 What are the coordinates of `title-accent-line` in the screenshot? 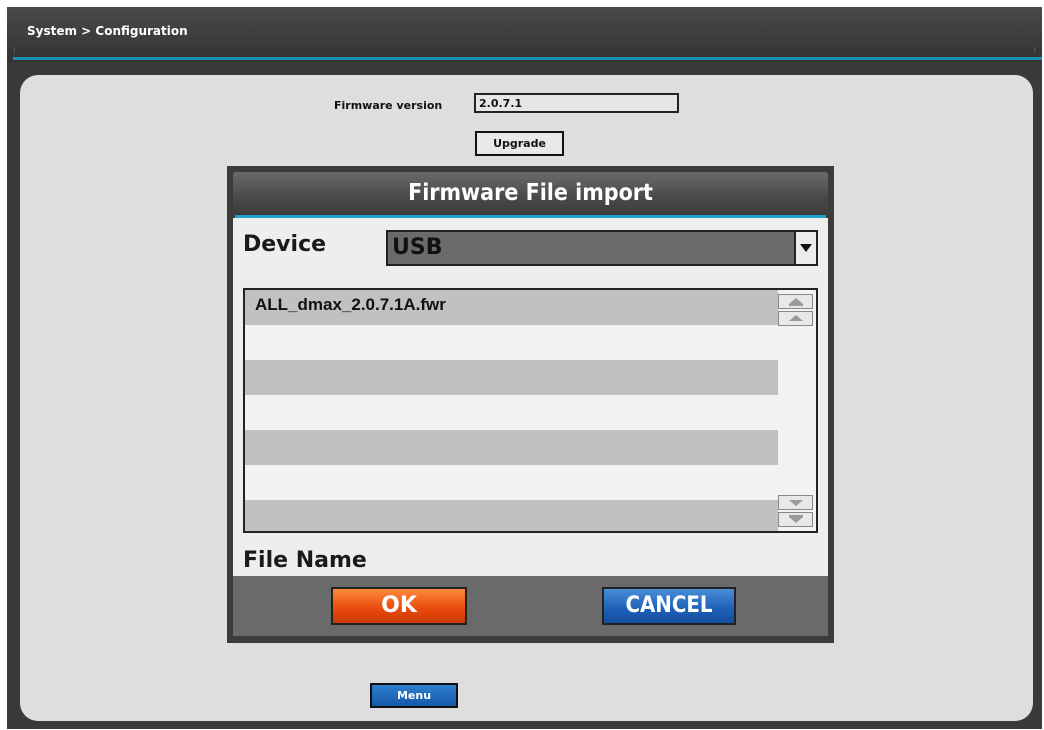 It's located at (527, 58).